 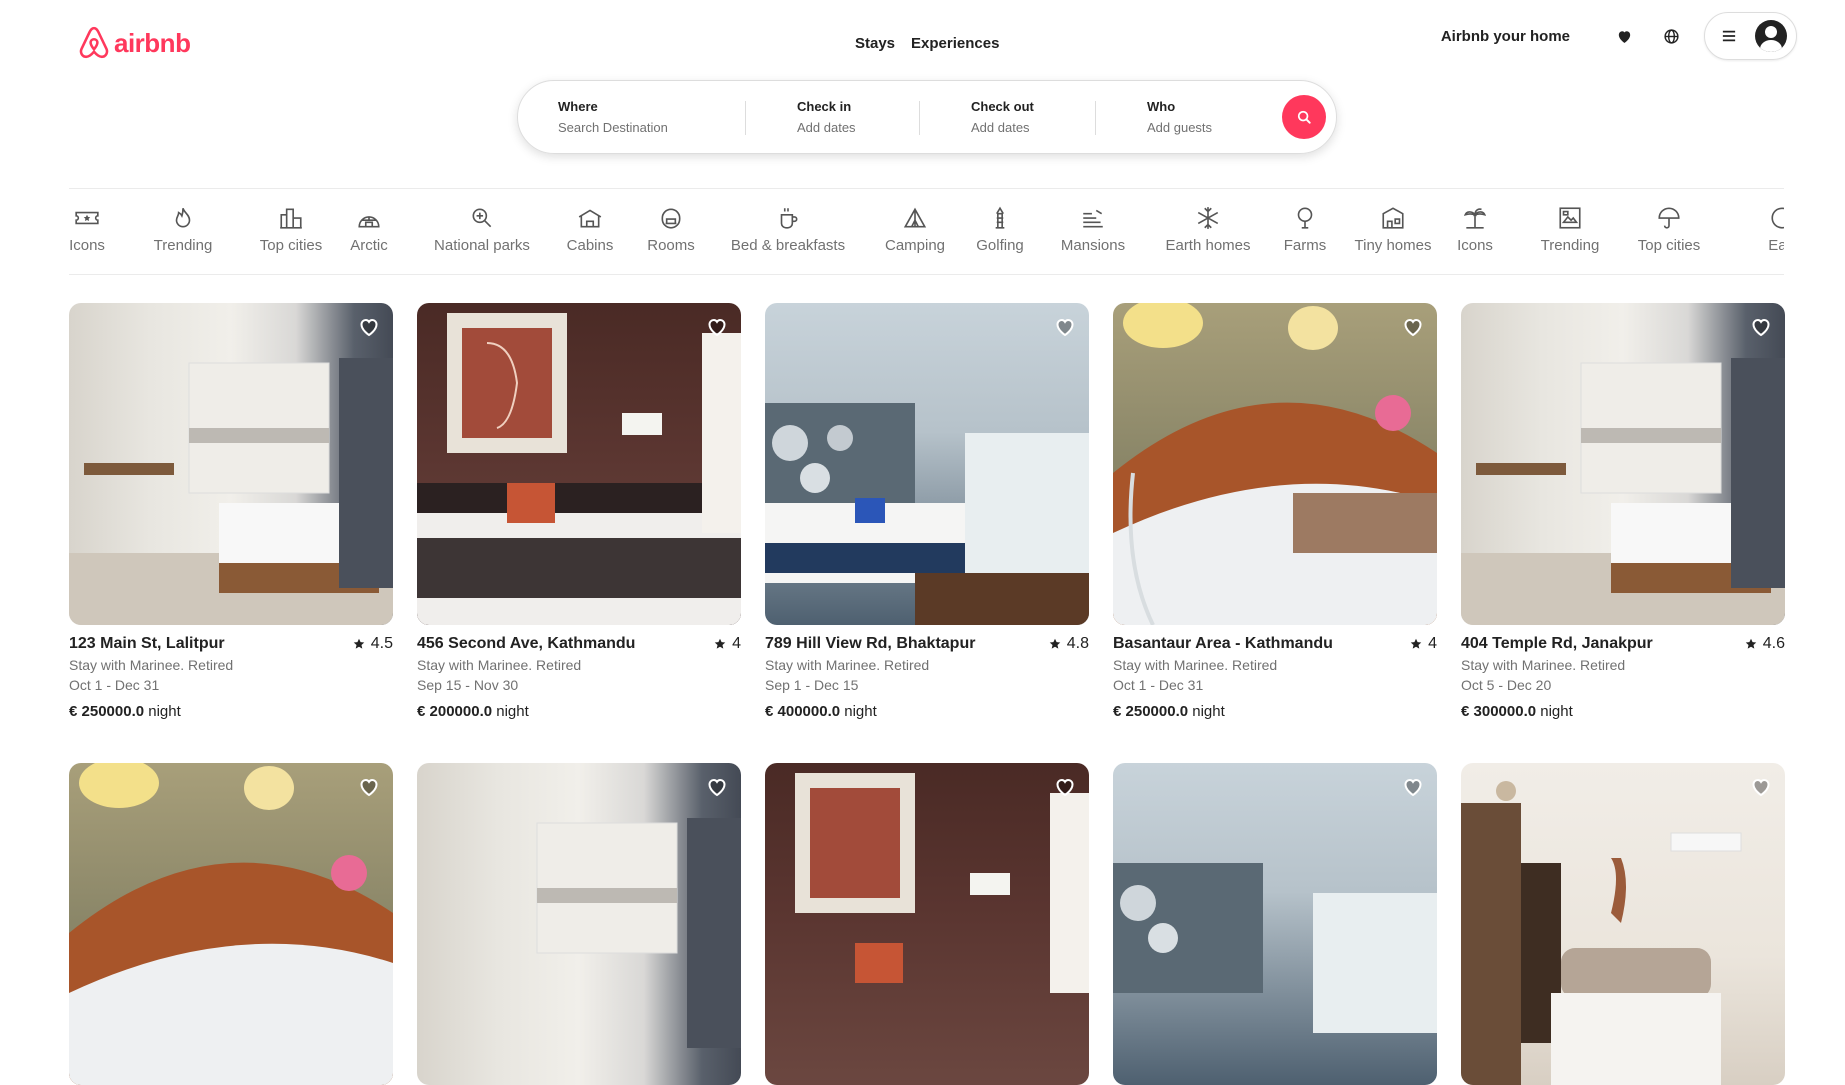 What do you see at coordinates (1570, 218) in the screenshot?
I see `frame-icon` at bounding box center [1570, 218].